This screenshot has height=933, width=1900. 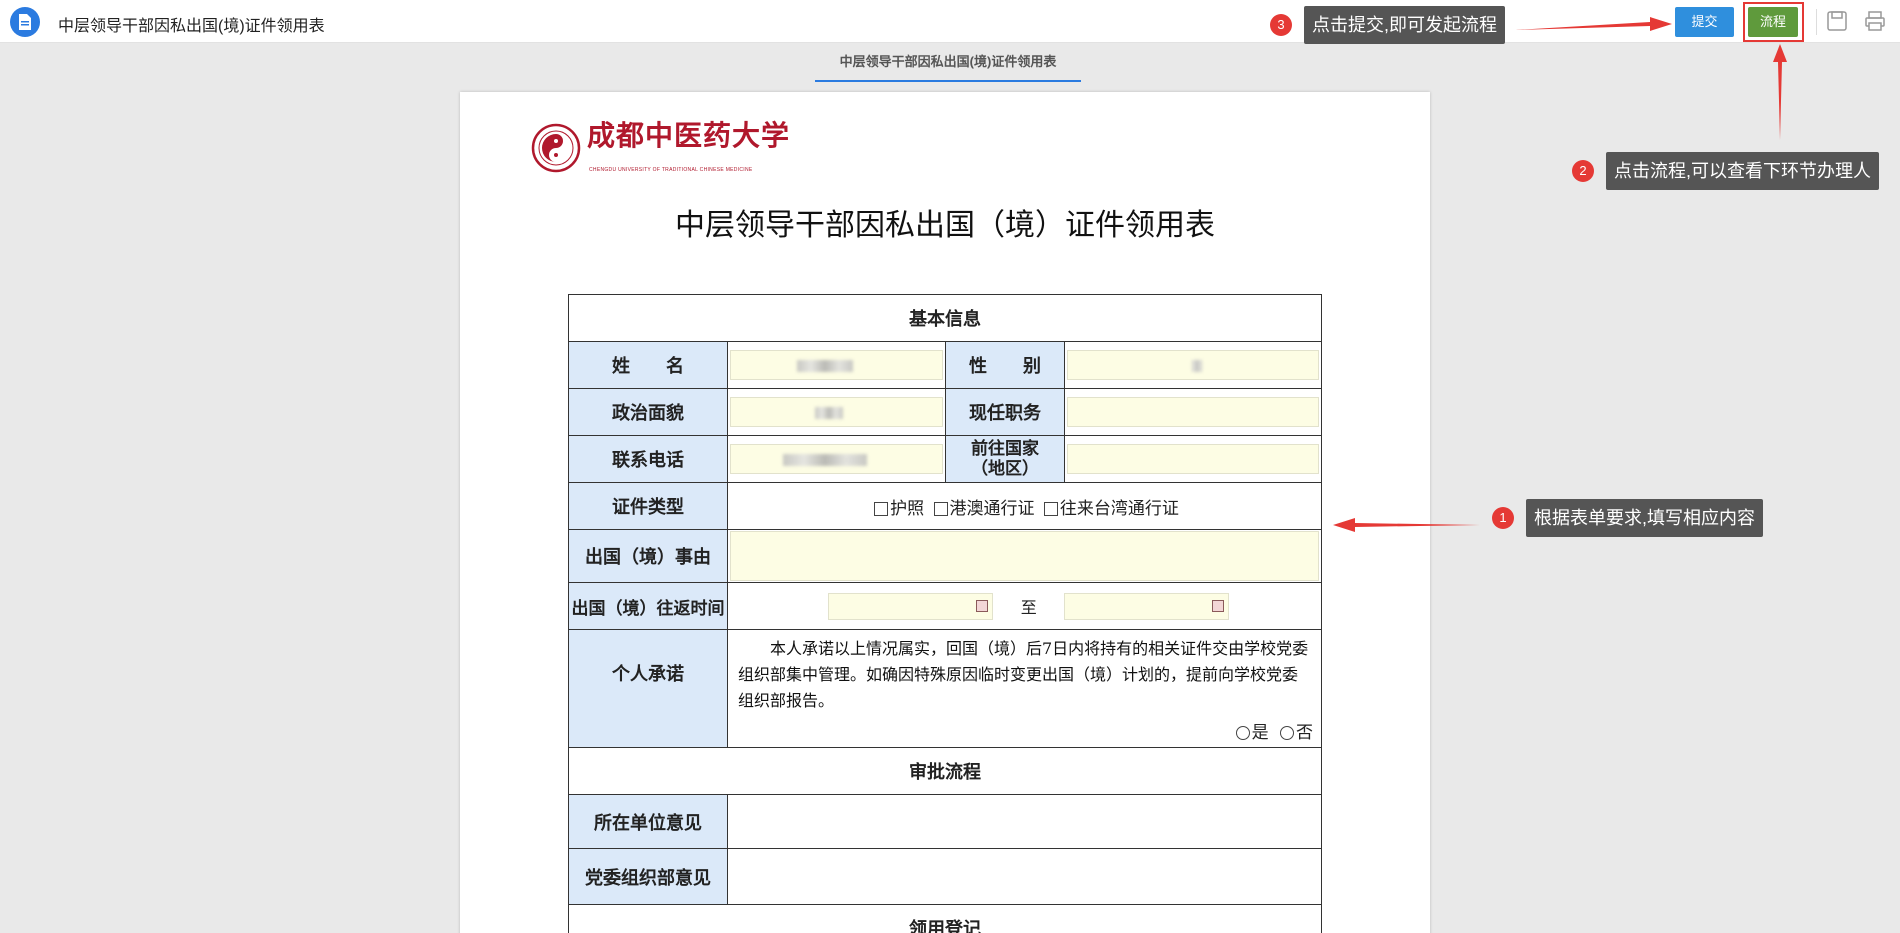 What do you see at coordinates (945, 918) in the screenshot?
I see `section-register: 领用登记` at bounding box center [945, 918].